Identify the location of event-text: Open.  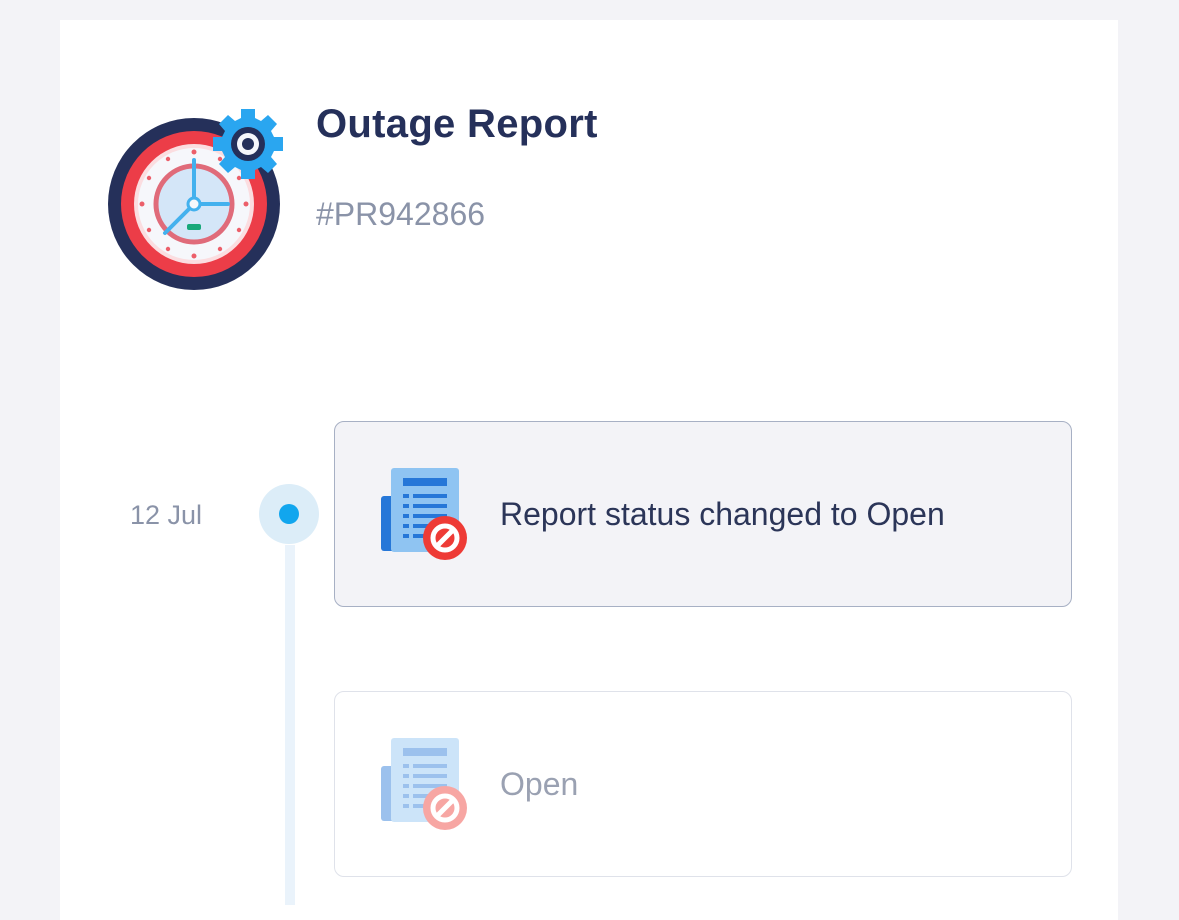
(539, 784).